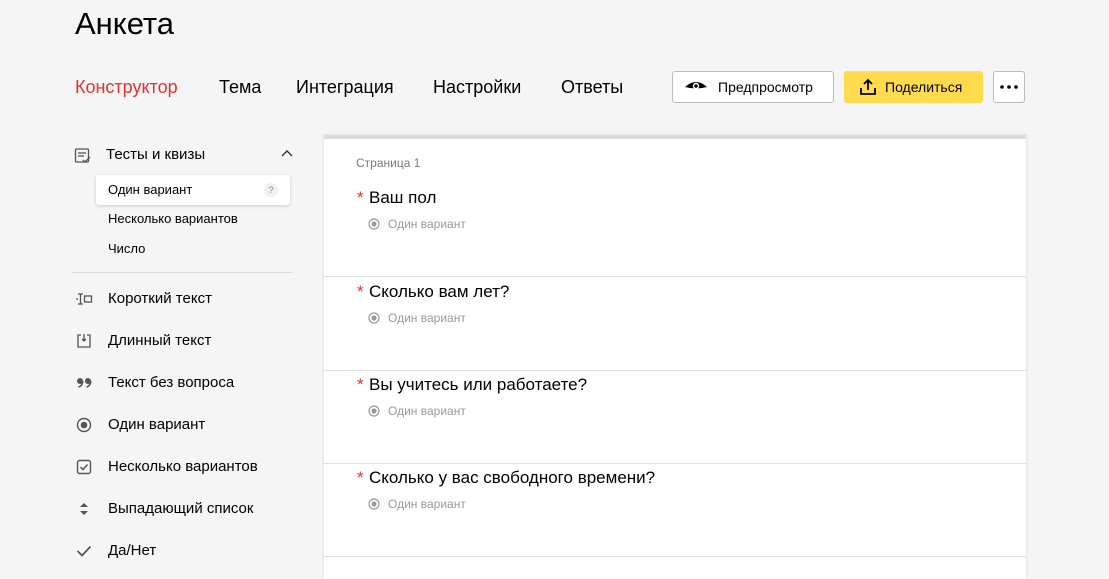 The height and width of the screenshot is (579, 1109). Describe the element at coordinates (924, 87) in the screenshot. I see `share-label: Поделиться` at that location.